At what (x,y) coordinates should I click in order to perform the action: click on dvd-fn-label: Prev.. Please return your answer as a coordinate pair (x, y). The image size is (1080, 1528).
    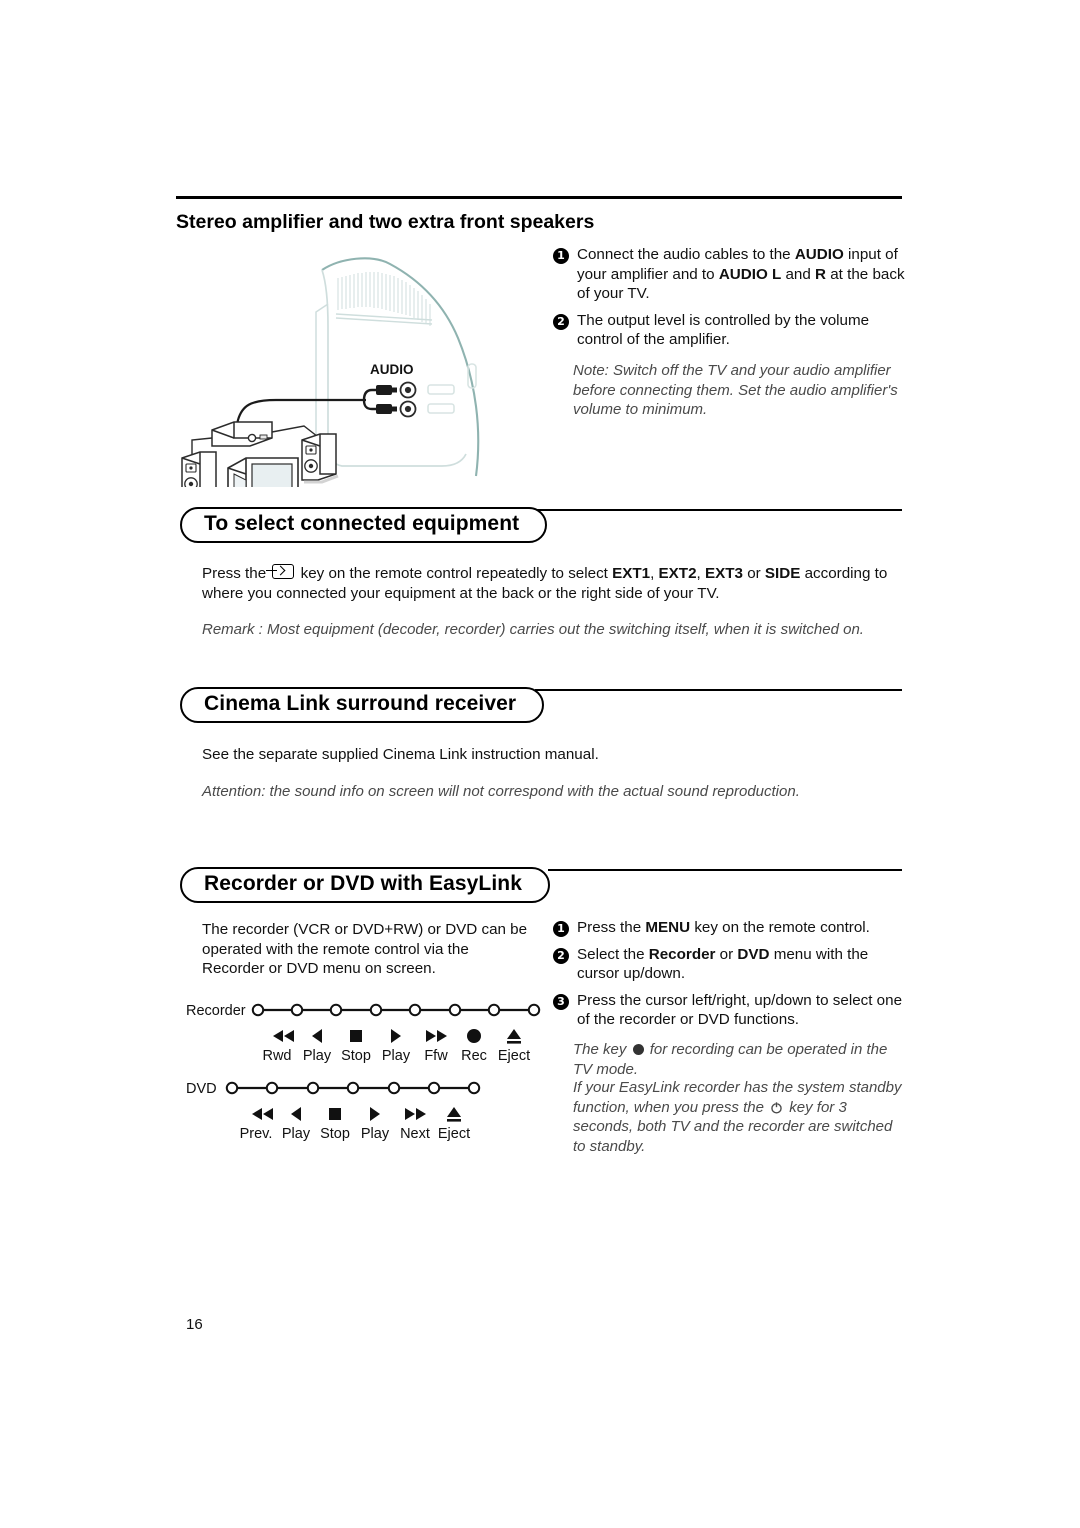
    Looking at the image, I should click on (256, 1134).